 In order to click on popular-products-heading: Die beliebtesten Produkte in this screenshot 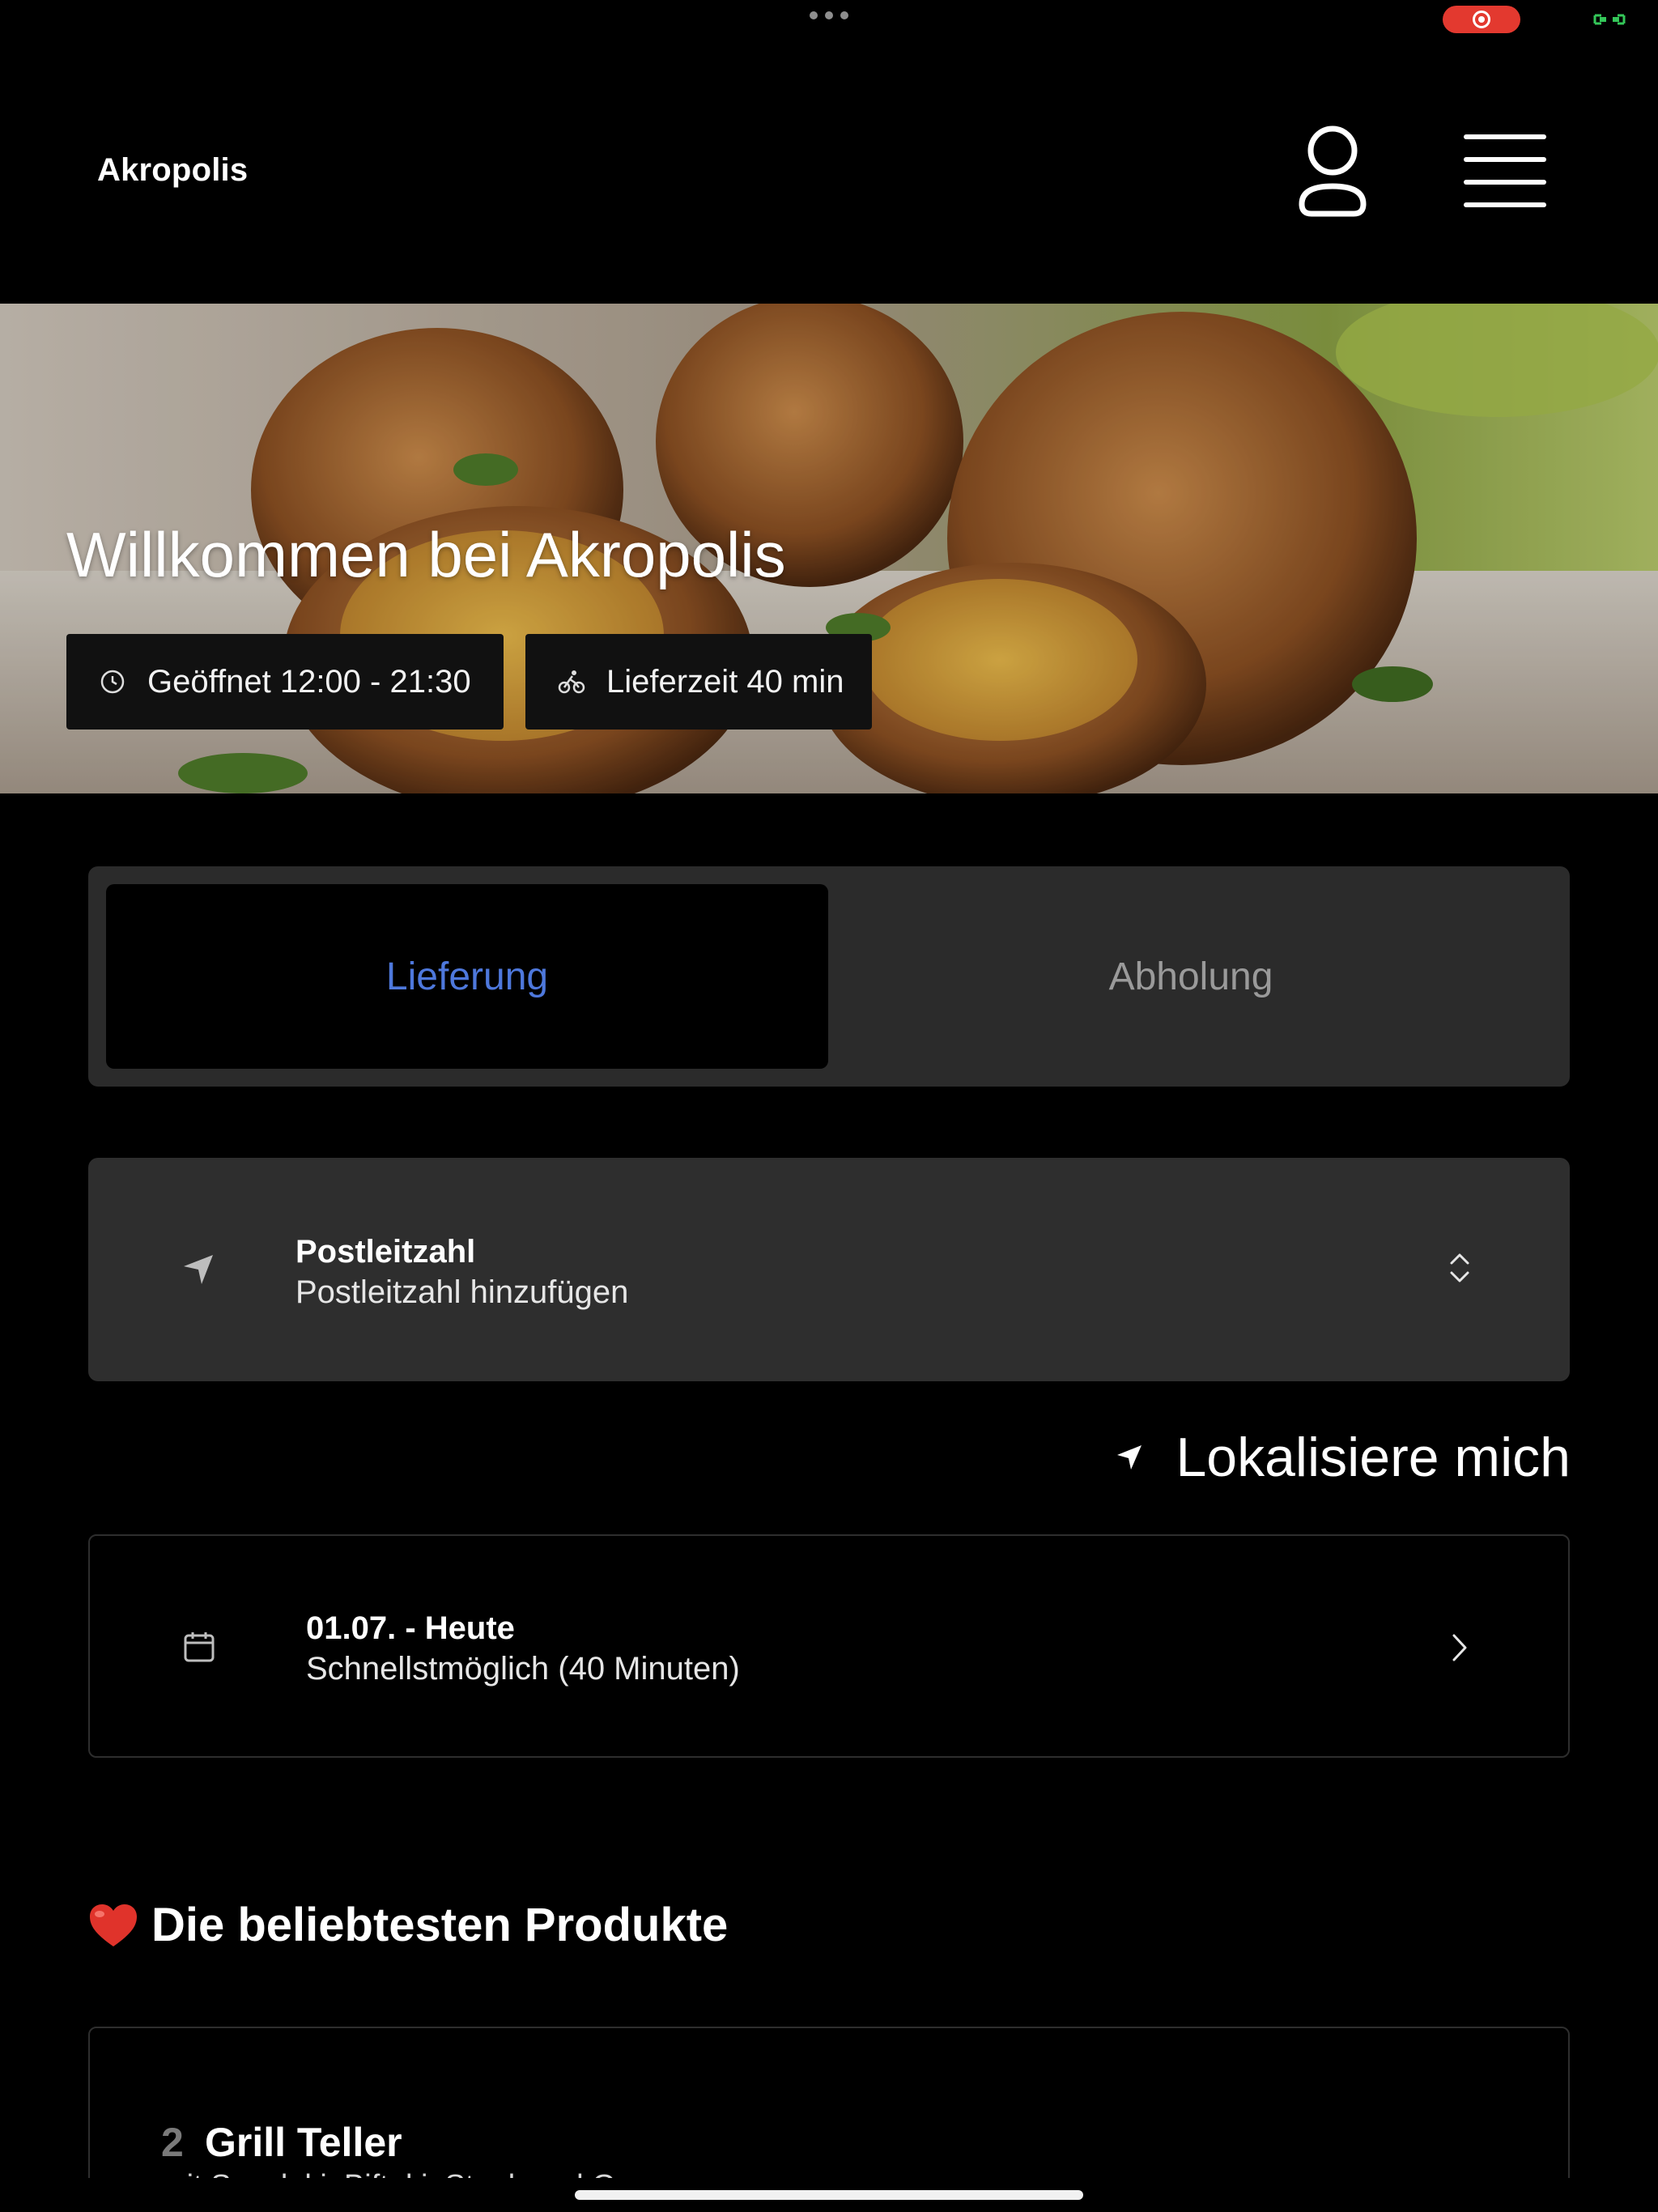, I will do `click(408, 1925)`.